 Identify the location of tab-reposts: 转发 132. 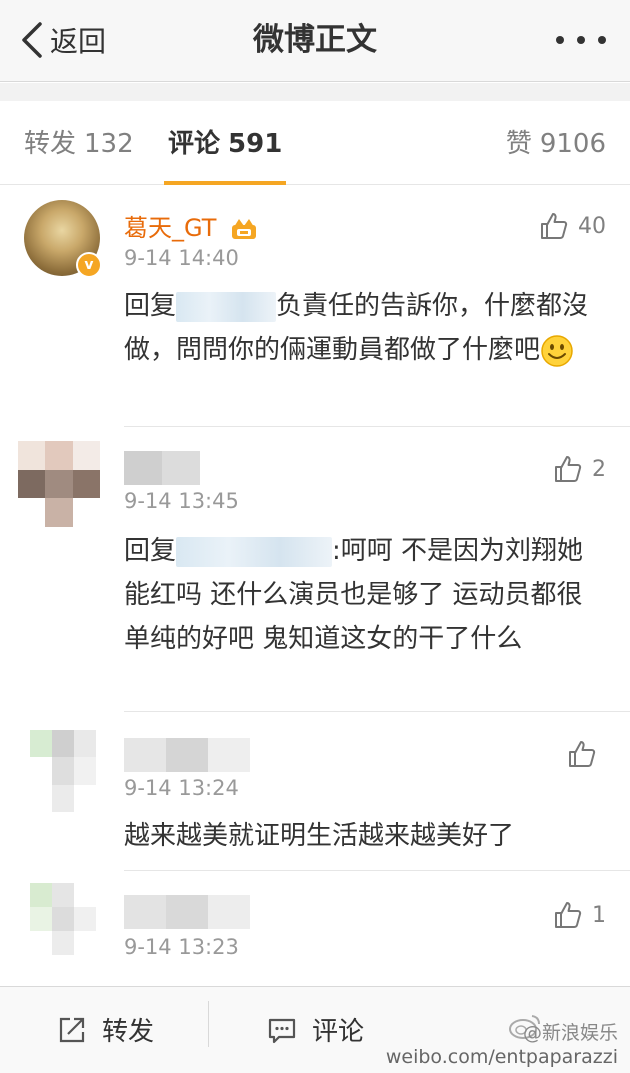
(79, 141).